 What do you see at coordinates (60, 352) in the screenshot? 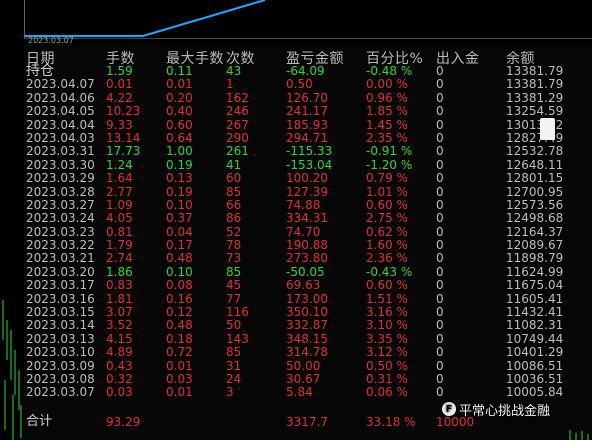
I see `cell-date: 2023.03.10` at bounding box center [60, 352].